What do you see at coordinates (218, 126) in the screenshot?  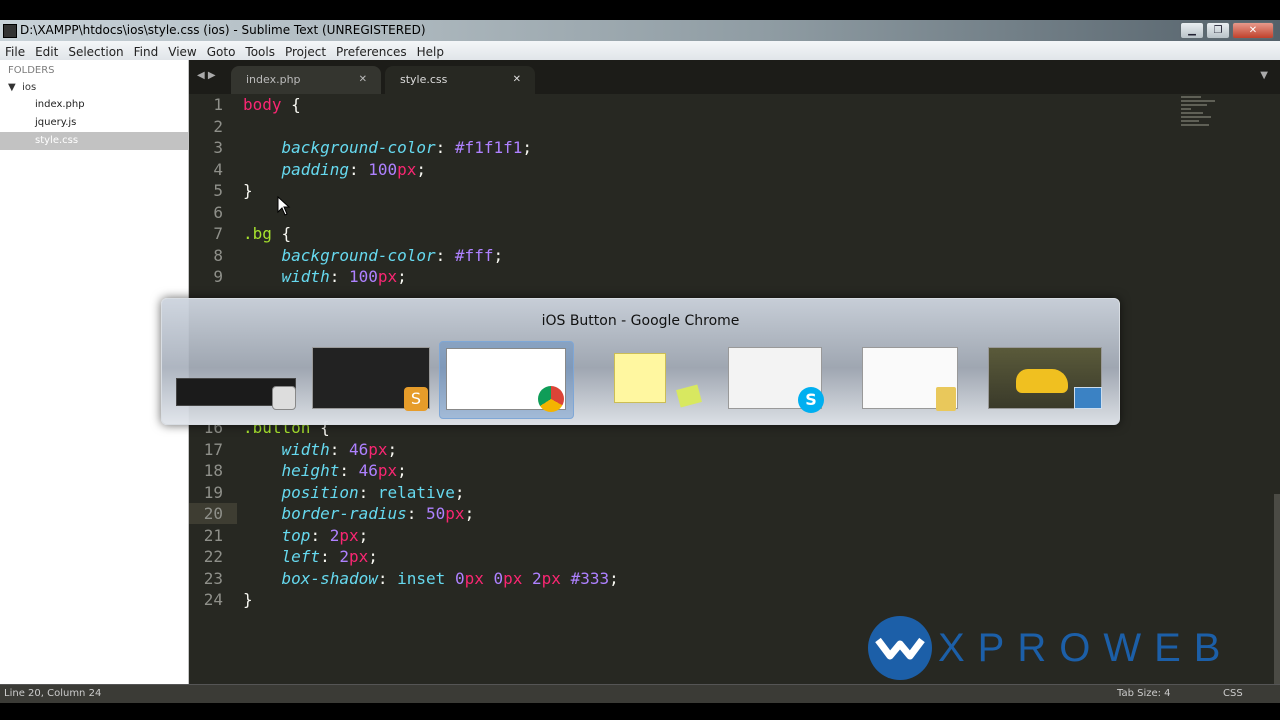 I see `line-number: 2` at bounding box center [218, 126].